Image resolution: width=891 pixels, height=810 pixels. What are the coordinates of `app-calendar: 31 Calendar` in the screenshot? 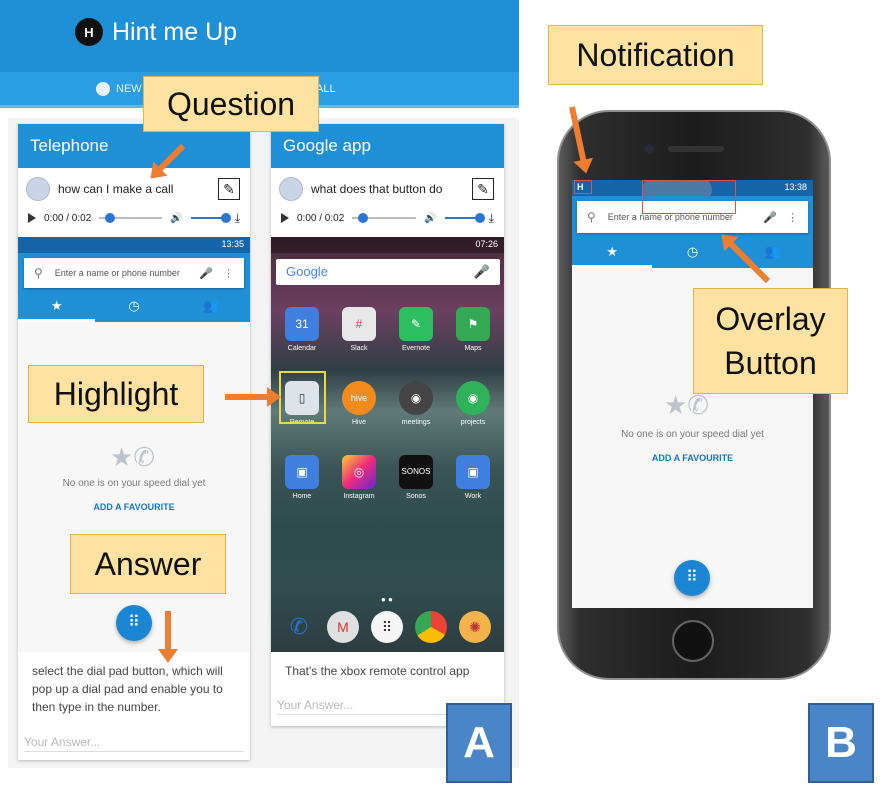 It's located at (302, 329).